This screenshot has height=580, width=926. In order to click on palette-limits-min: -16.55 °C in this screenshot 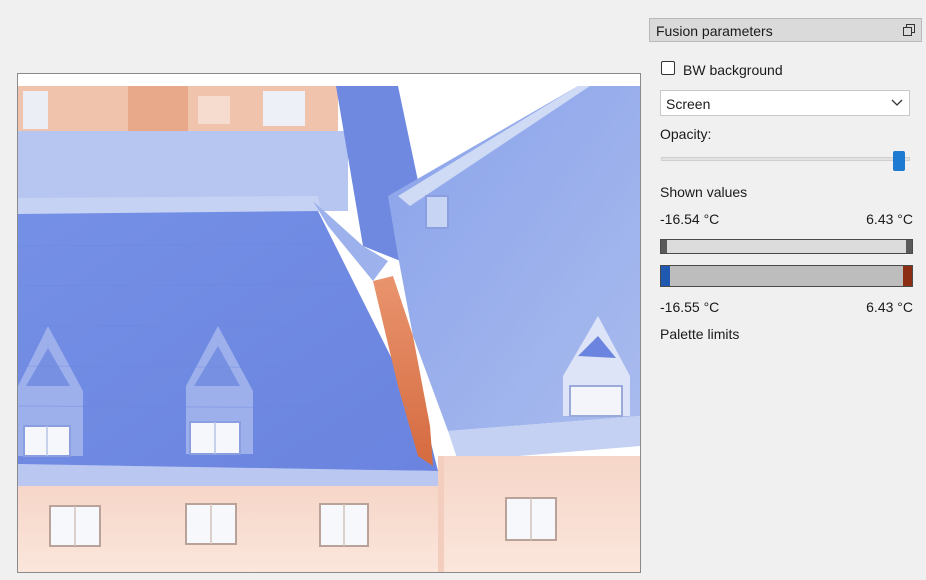, I will do `click(690, 307)`.